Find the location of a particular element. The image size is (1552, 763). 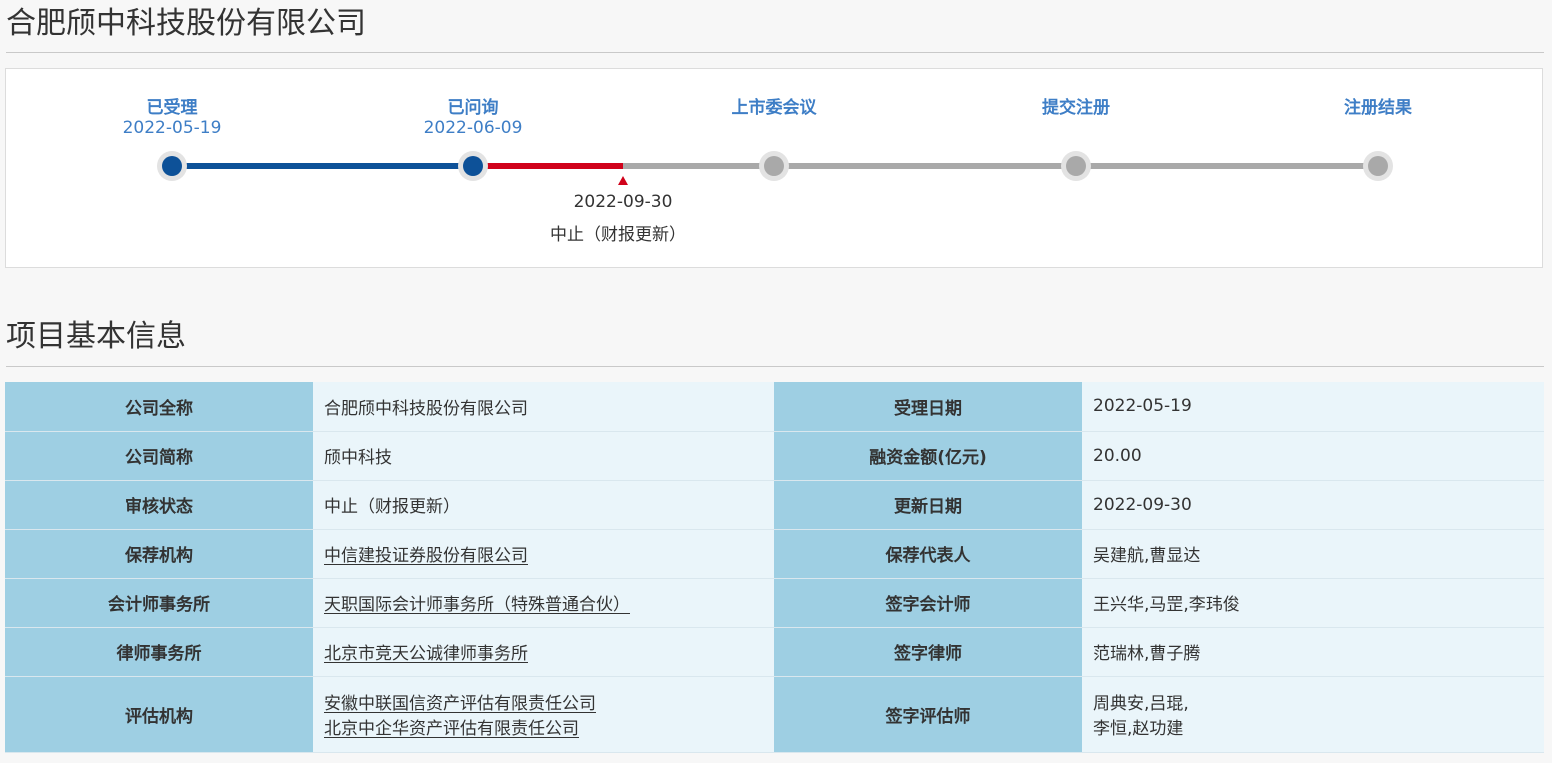

current-position-marker-icon is located at coordinates (623, 180).